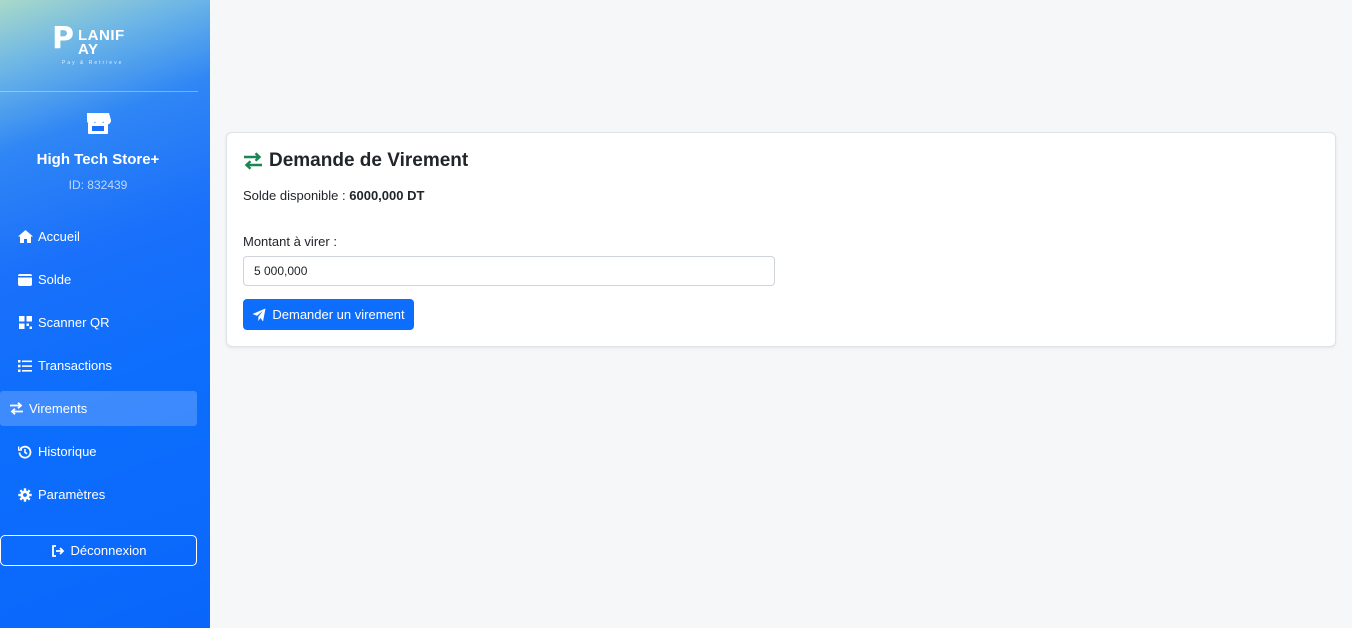 This screenshot has height=628, width=1352. Describe the element at coordinates (67, 451) in the screenshot. I see `sidebar-item-label: Historique` at that location.